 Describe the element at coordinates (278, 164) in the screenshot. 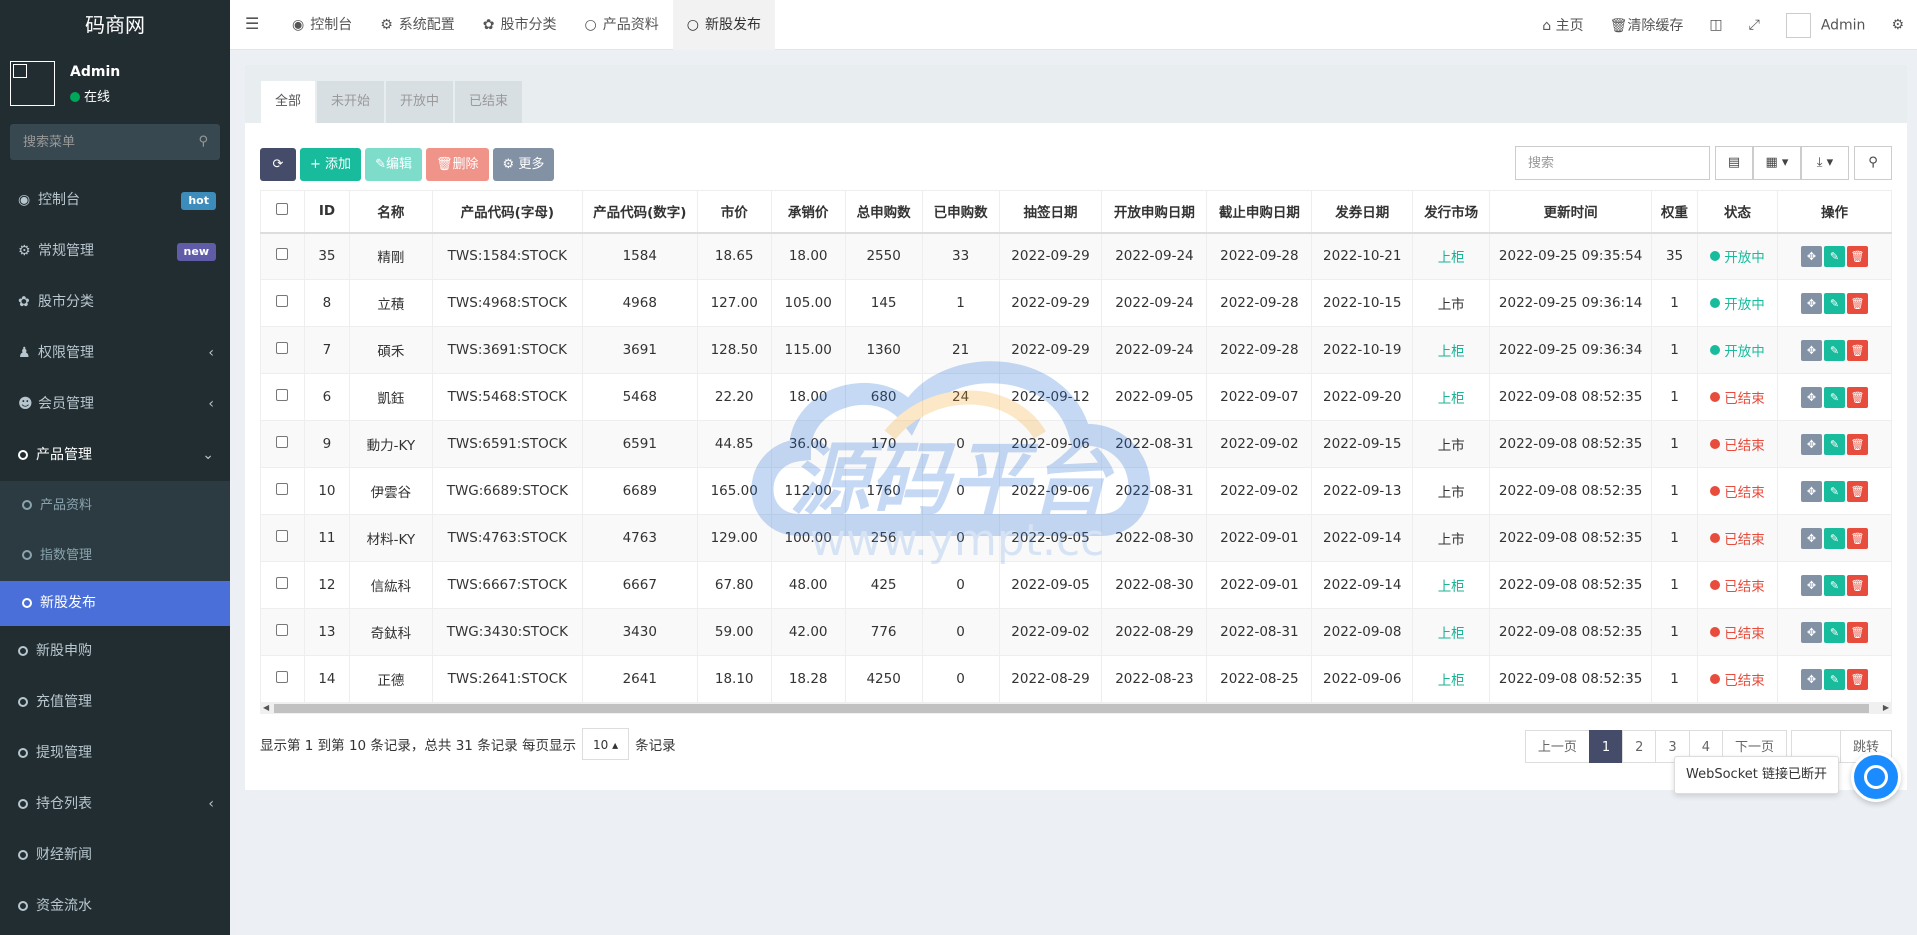

I see `refresh-button: ⟳` at that location.